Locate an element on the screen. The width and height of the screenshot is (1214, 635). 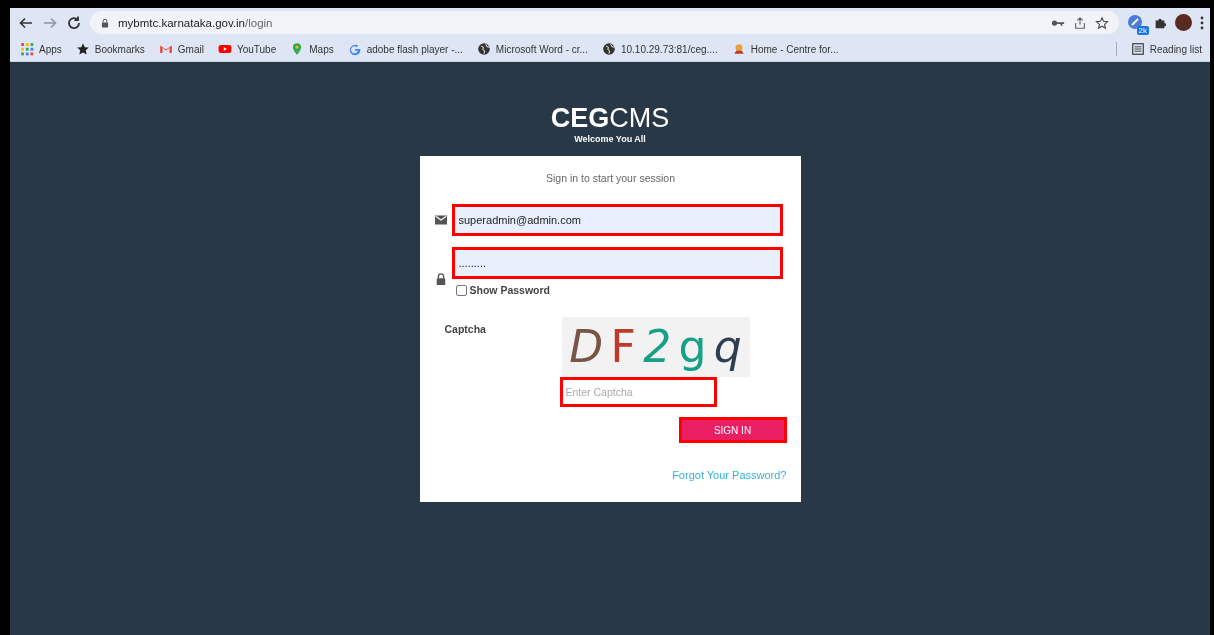
tagline: Welcome You All is located at coordinates (610, 139).